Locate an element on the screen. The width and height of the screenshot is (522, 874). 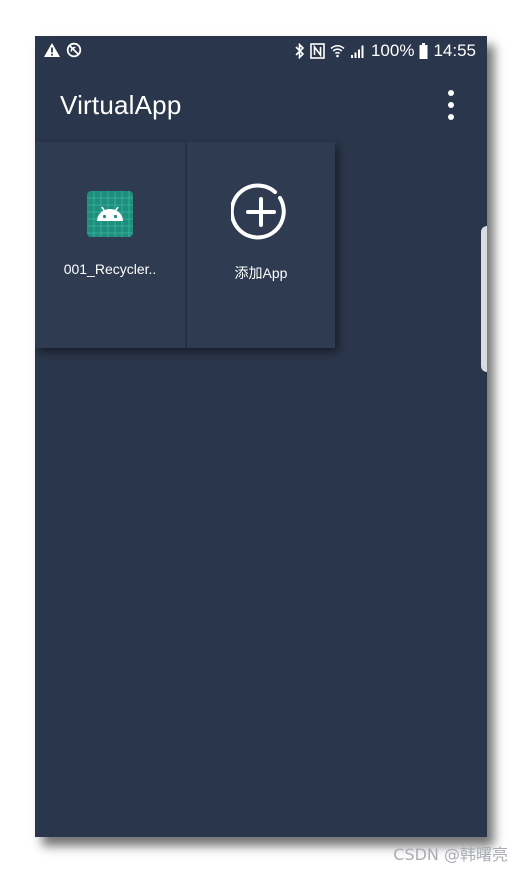
app-bar: VirtualApp is located at coordinates (261, 104).